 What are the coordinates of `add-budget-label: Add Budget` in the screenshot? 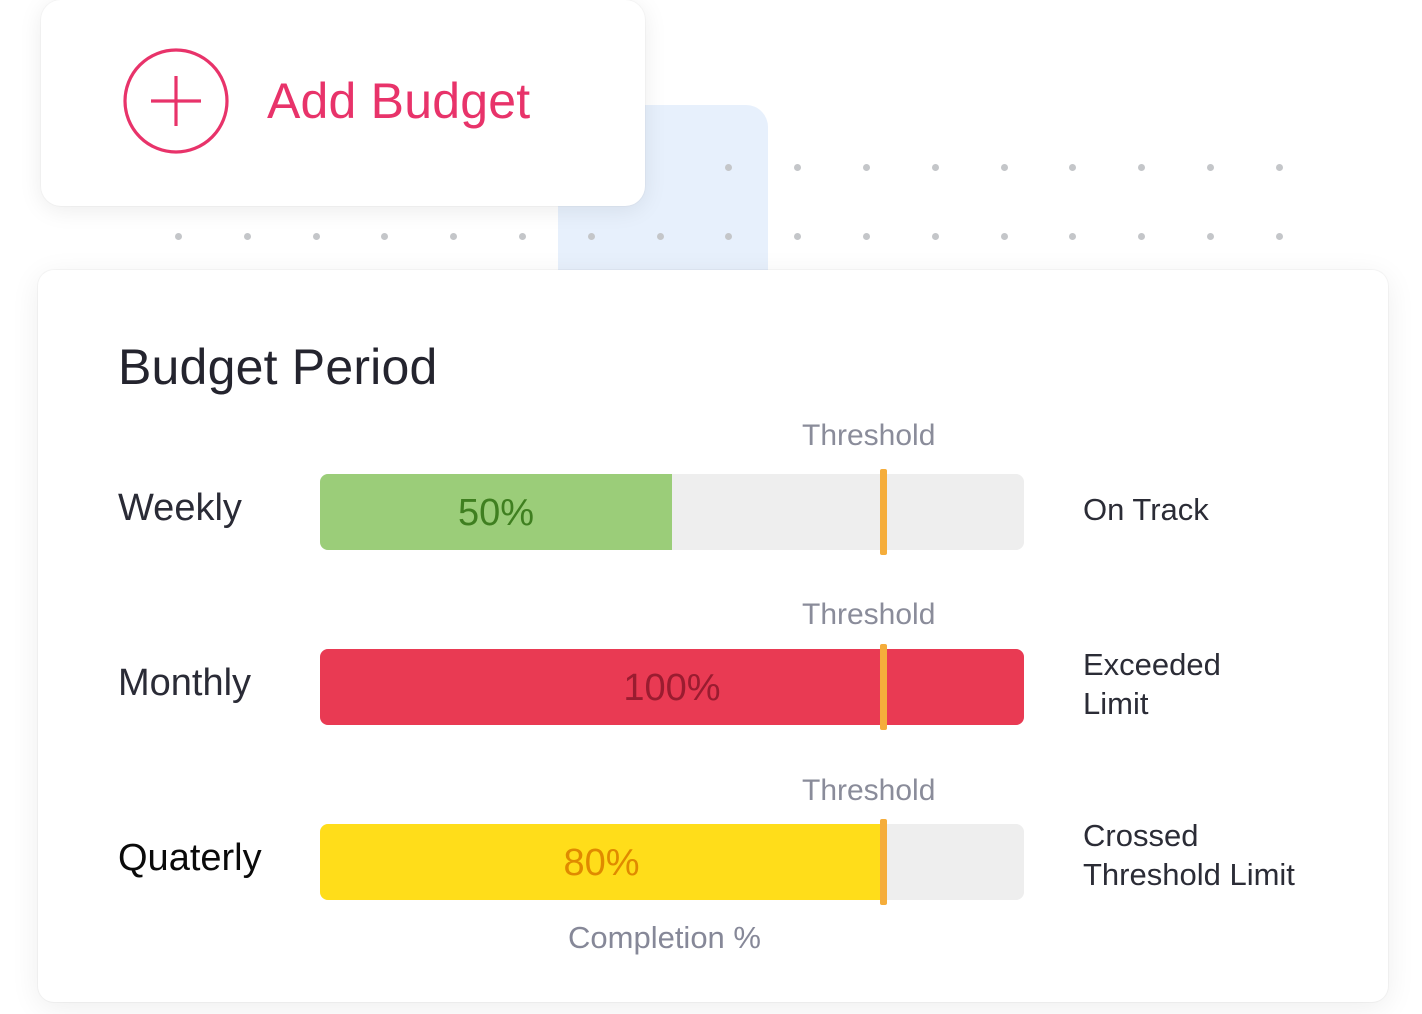 It's located at (399, 101).